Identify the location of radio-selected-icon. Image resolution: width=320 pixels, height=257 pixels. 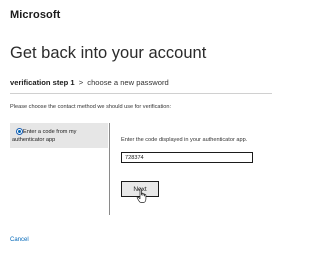
(19, 131).